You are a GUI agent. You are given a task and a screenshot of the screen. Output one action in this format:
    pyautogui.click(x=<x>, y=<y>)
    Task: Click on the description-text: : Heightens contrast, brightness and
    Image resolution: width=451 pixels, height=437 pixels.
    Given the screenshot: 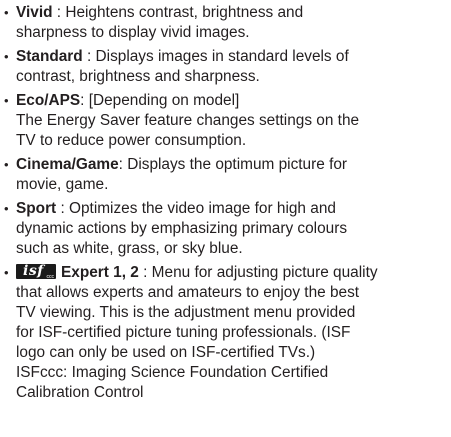 What is the action you would take?
    pyautogui.click(x=178, y=12)
    